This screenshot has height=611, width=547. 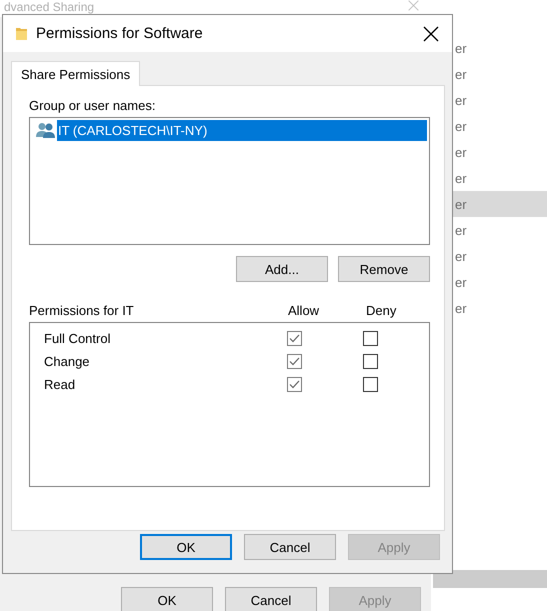 I want to click on scrollbar, so click(x=490, y=579).